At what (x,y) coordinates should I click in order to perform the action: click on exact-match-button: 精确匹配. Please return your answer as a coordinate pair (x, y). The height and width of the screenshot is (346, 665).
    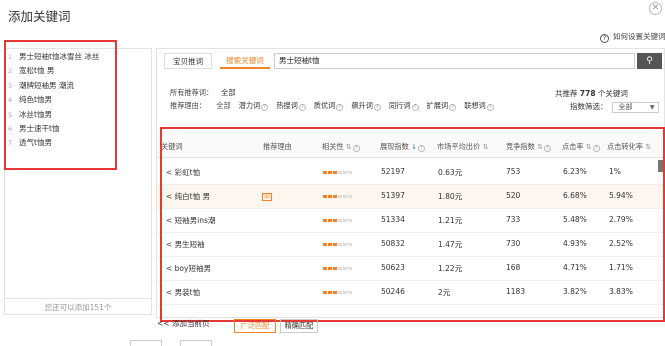
    Looking at the image, I should click on (299, 326).